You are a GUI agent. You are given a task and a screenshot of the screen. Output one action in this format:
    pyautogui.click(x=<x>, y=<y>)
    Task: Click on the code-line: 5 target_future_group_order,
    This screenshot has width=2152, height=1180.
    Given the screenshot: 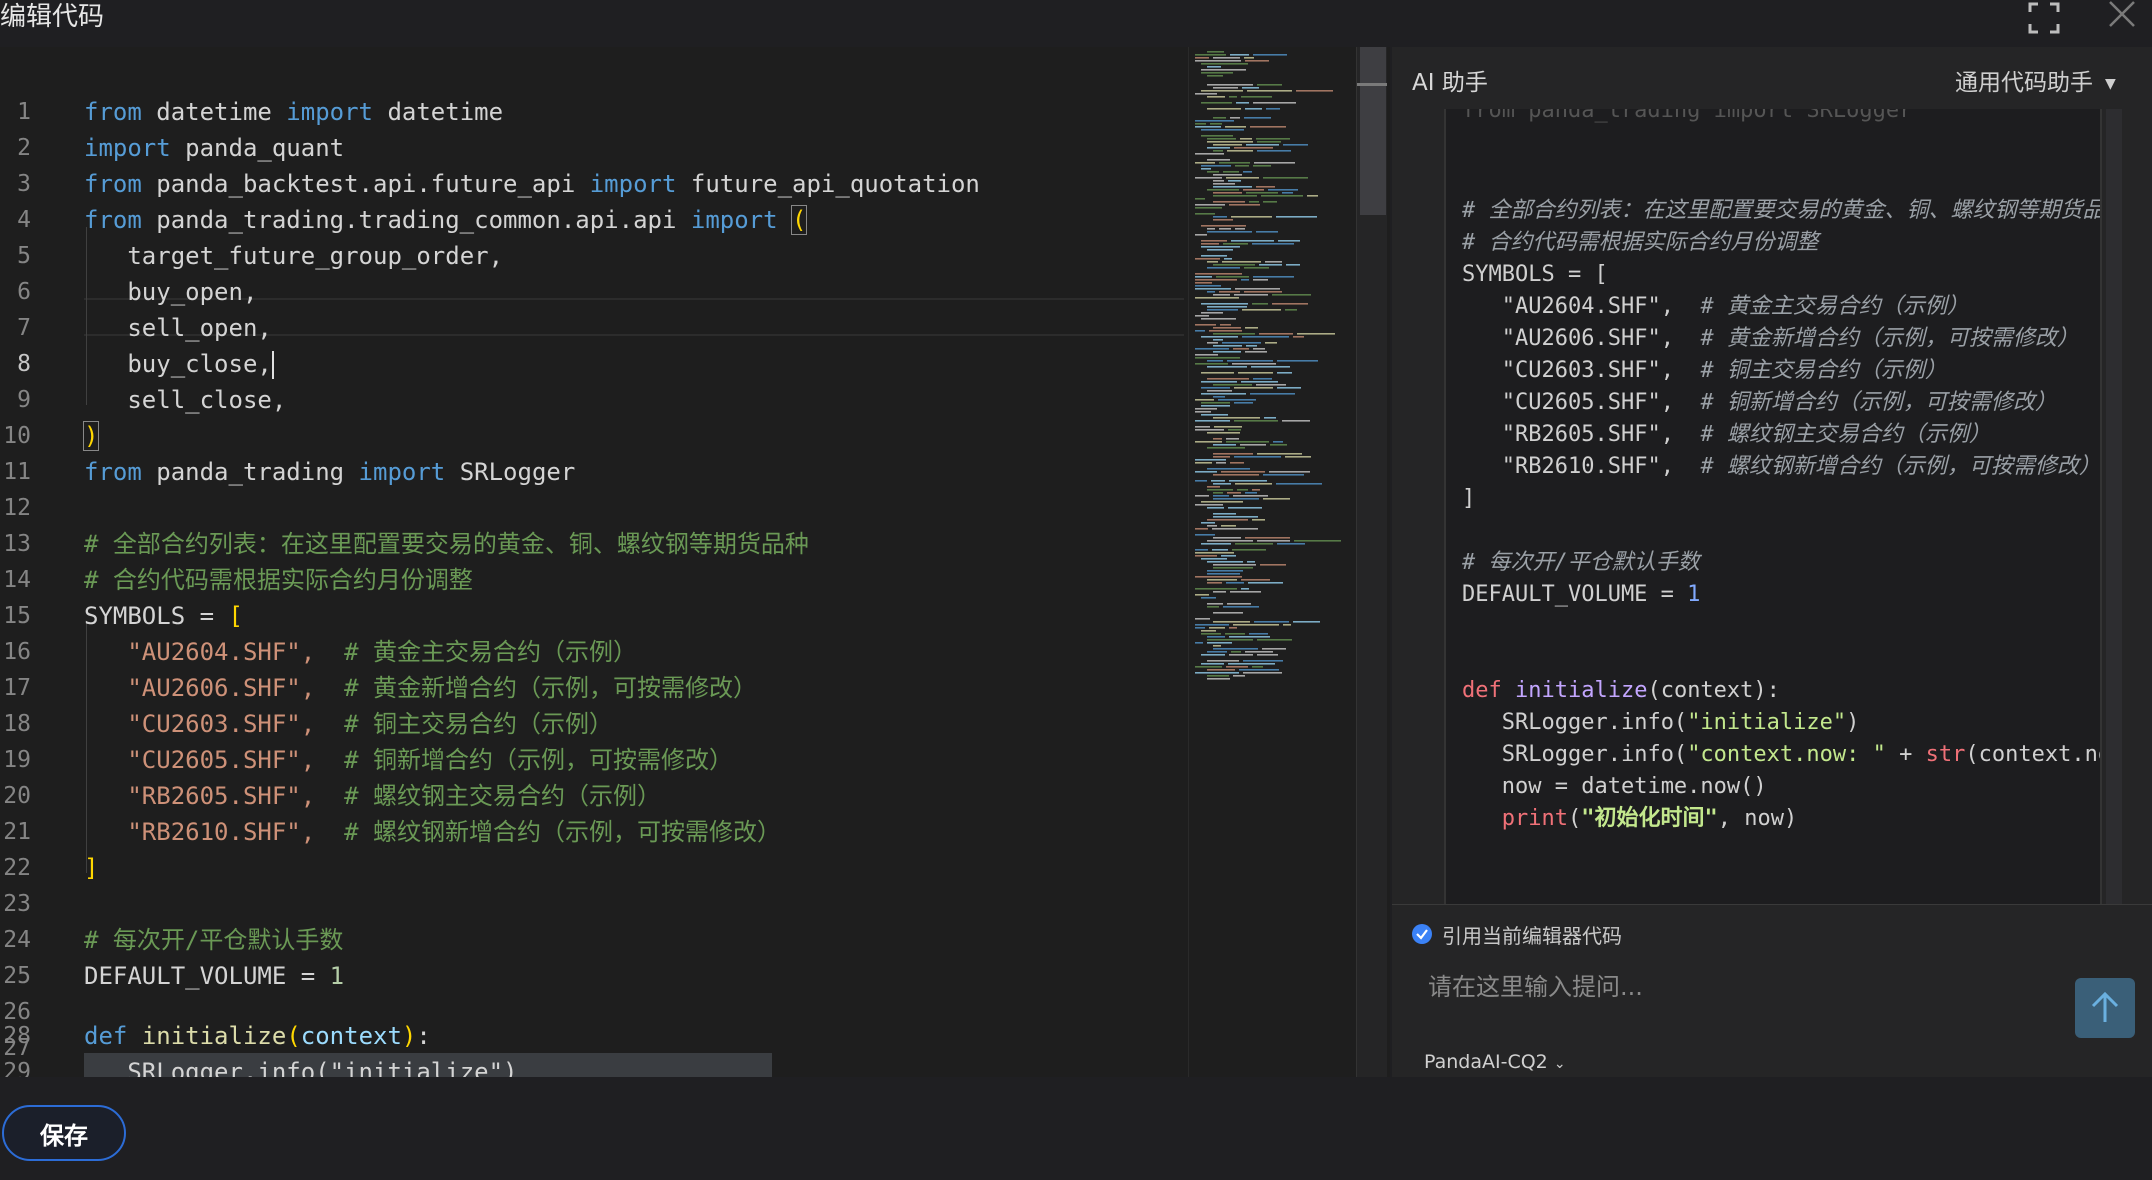 What is the action you would take?
    pyautogui.click(x=260, y=256)
    